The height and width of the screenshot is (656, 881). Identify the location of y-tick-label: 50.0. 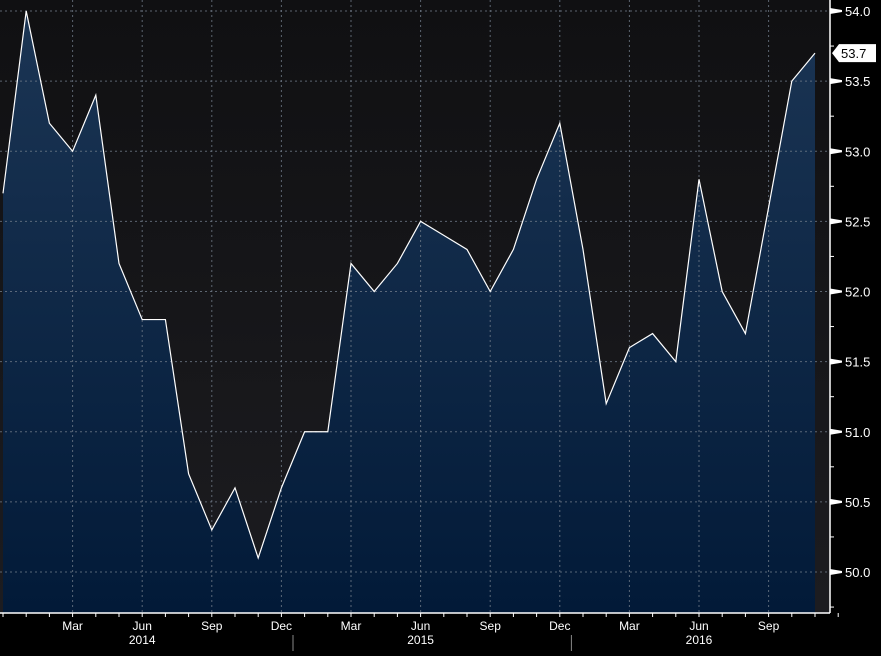
(857, 572).